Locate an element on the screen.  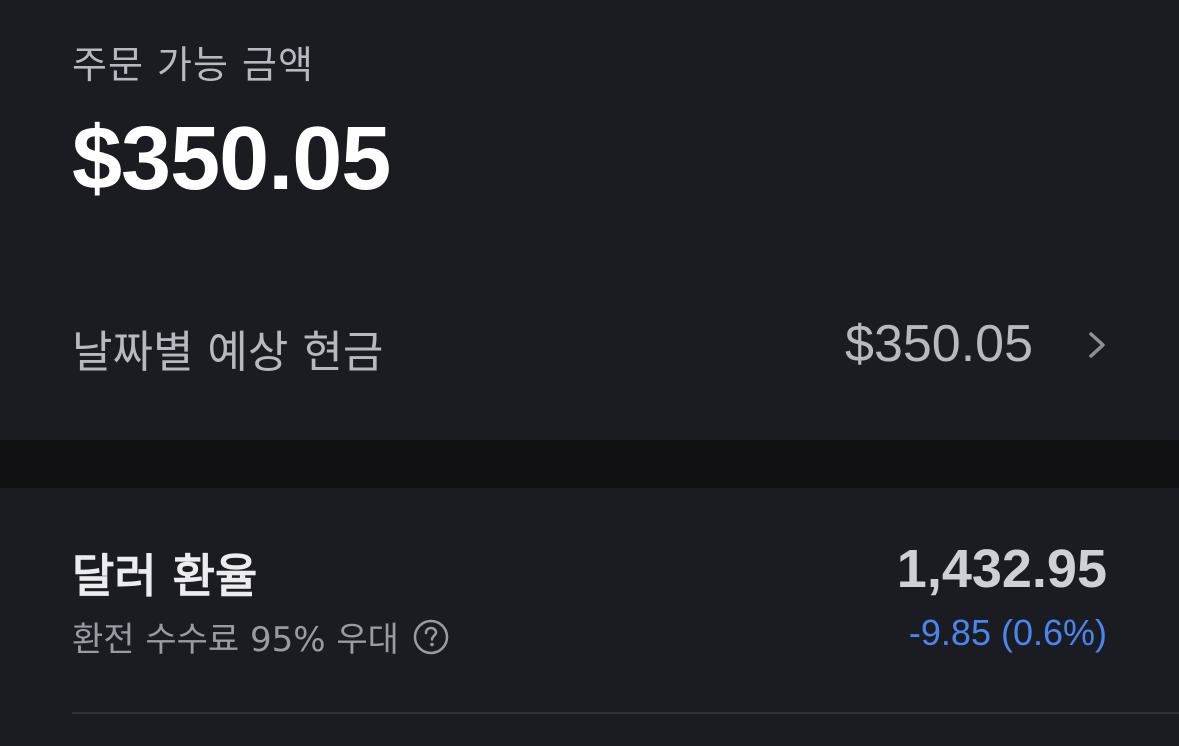
cash-by-date-value: $350.05 is located at coordinates (939, 344).